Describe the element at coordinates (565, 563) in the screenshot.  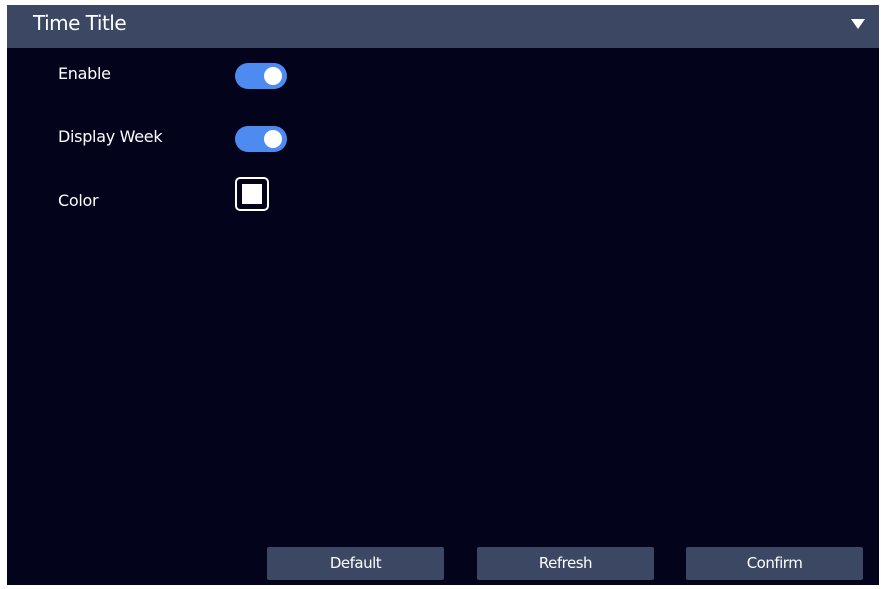
I see `refresh-button: Refresh` at that location.